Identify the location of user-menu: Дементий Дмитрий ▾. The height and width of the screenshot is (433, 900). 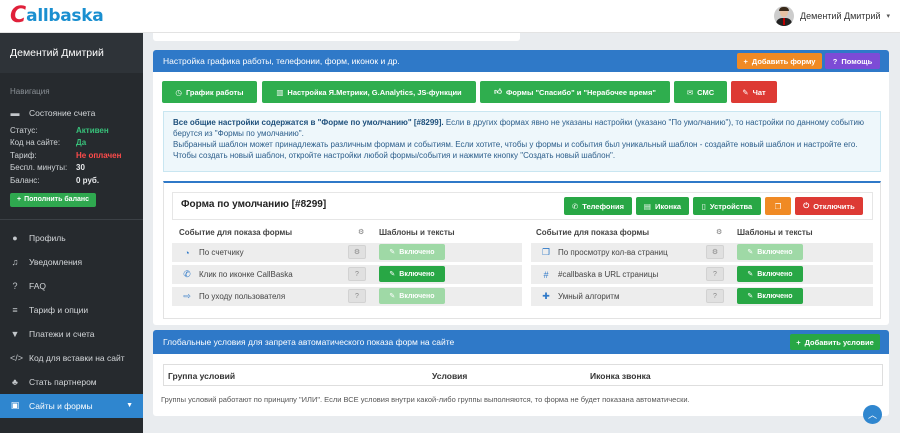
(832, 16).